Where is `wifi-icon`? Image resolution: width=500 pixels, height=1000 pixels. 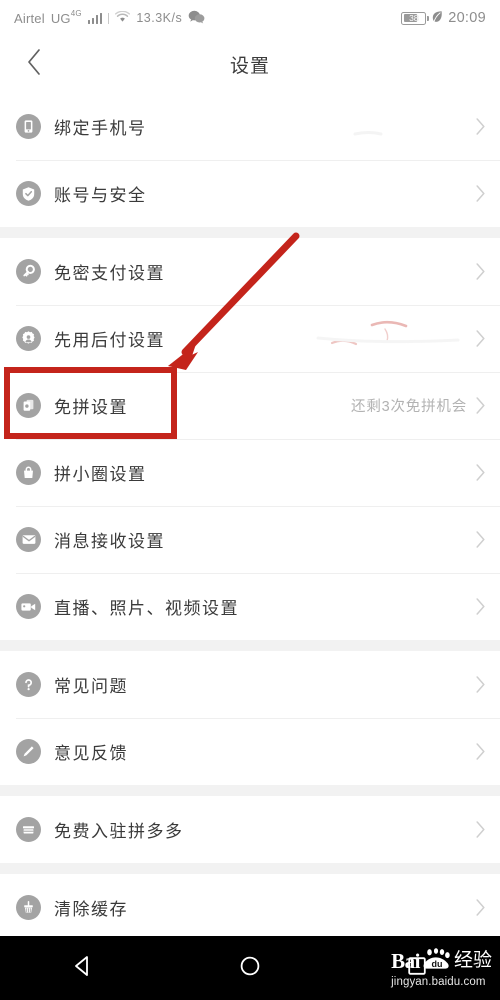 wifi-icon is located at coordinates (123, 18).